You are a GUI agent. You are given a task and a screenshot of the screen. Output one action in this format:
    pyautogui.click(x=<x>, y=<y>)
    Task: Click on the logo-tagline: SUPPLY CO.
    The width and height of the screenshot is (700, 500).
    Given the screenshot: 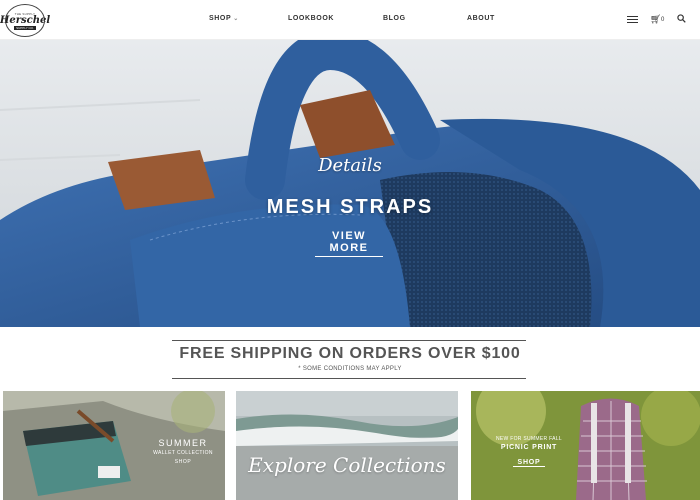 What is the action you would take?
    pyautogui.click(x=25, y=27)
    